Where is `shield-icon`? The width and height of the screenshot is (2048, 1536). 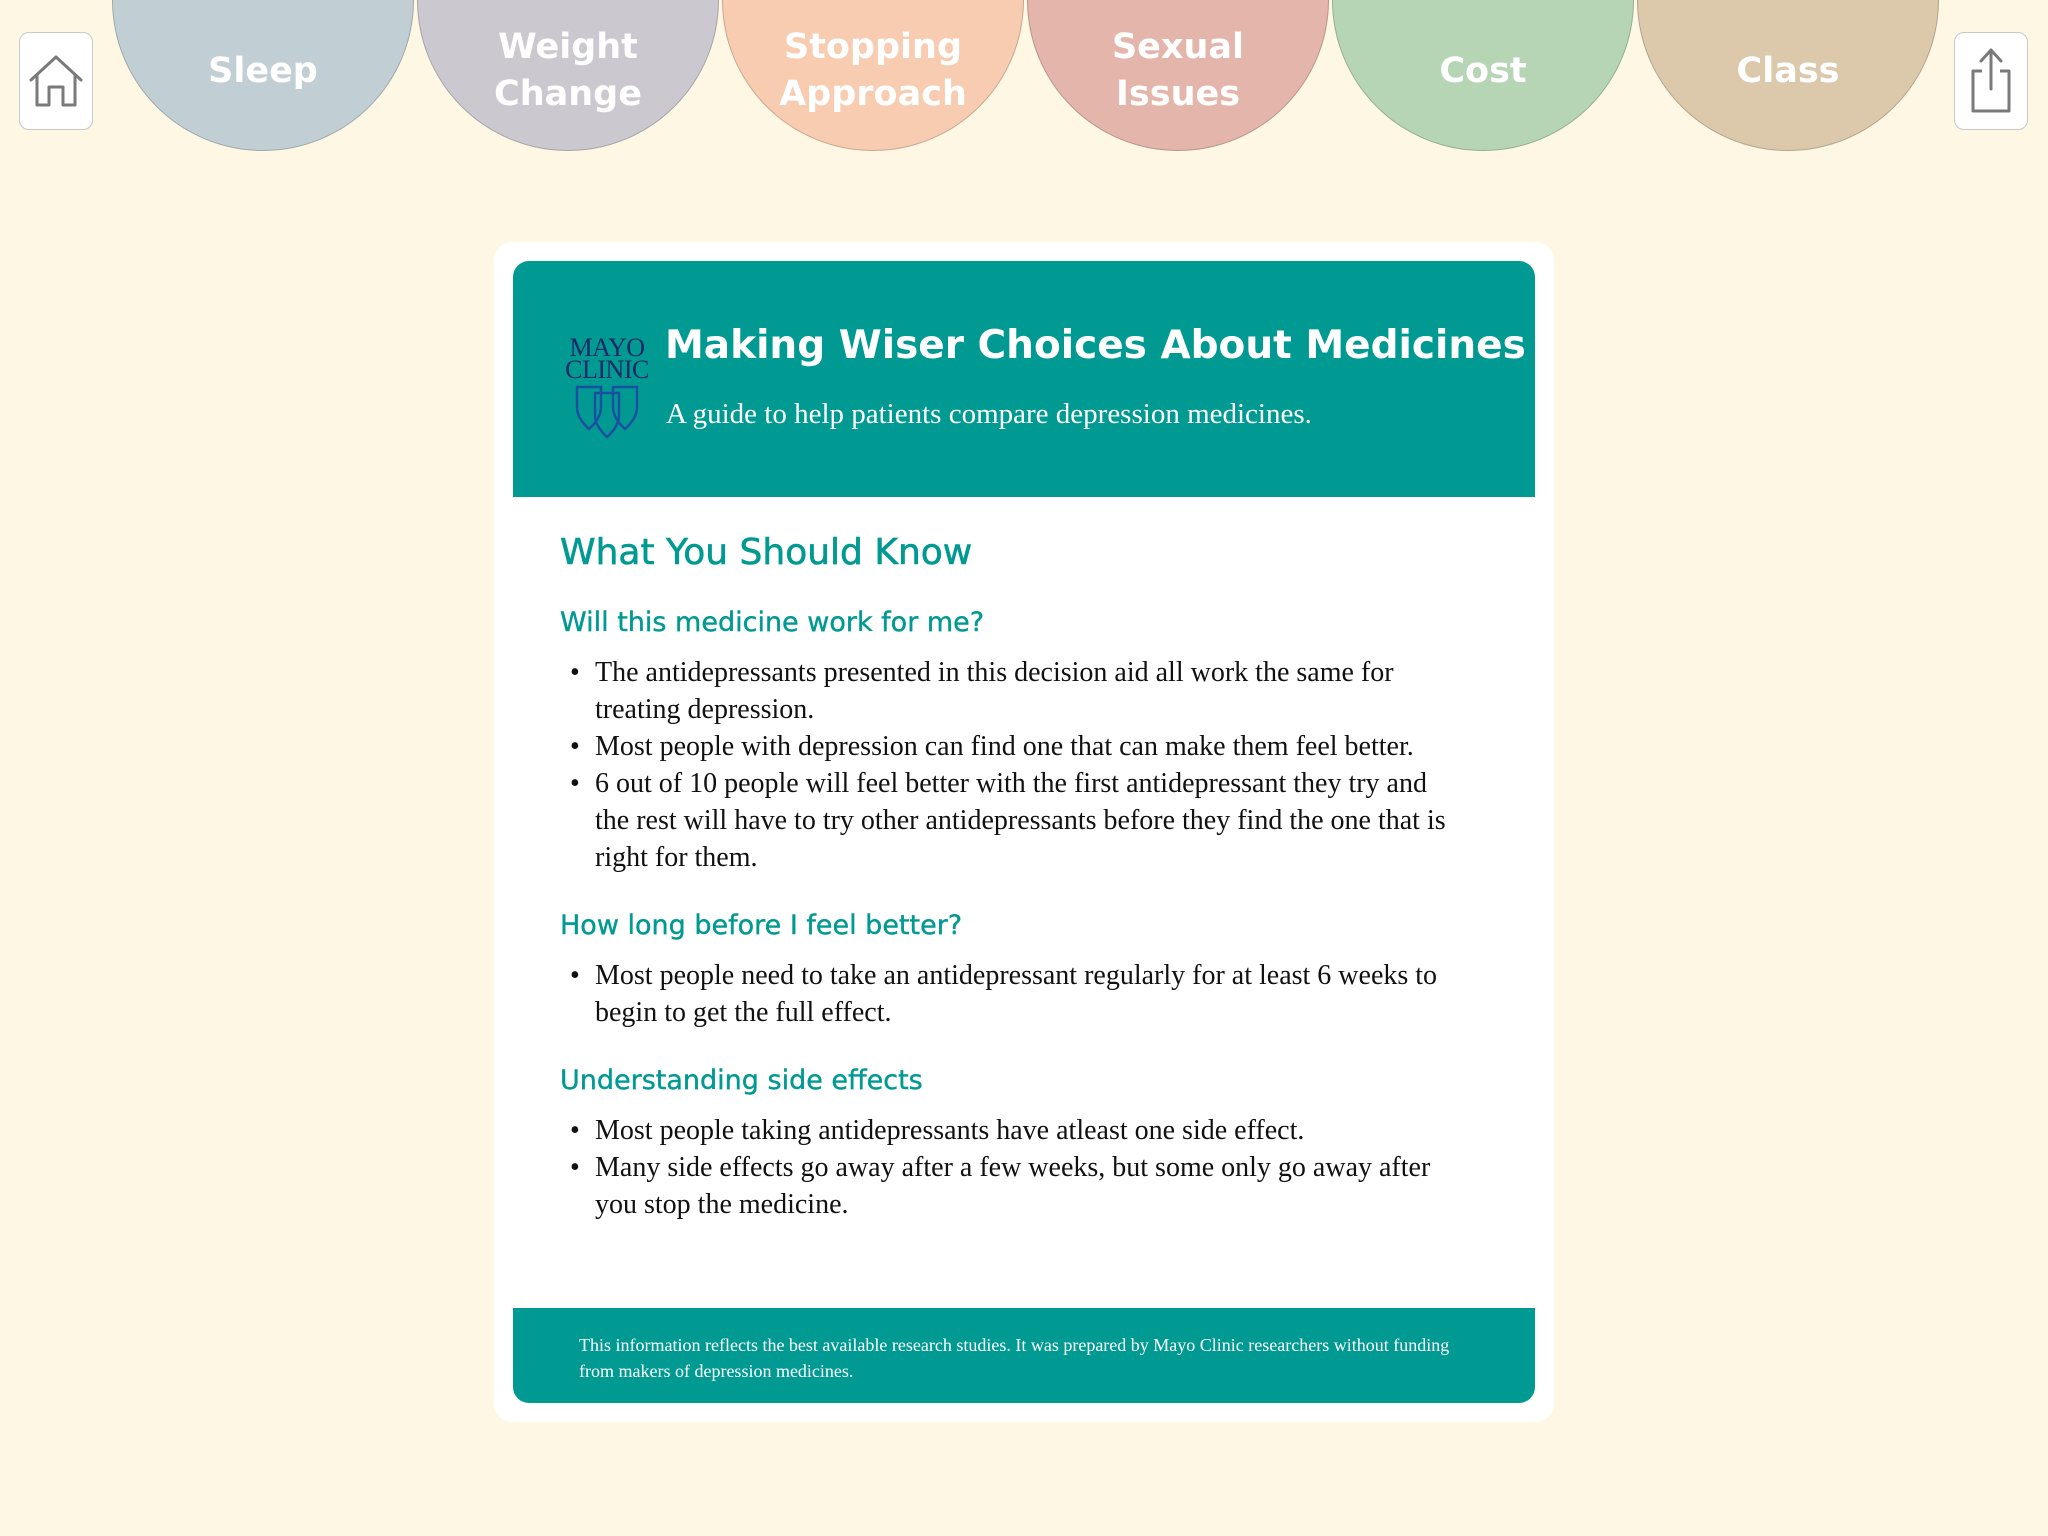 shield-icon is located at coordinates (607, 412).